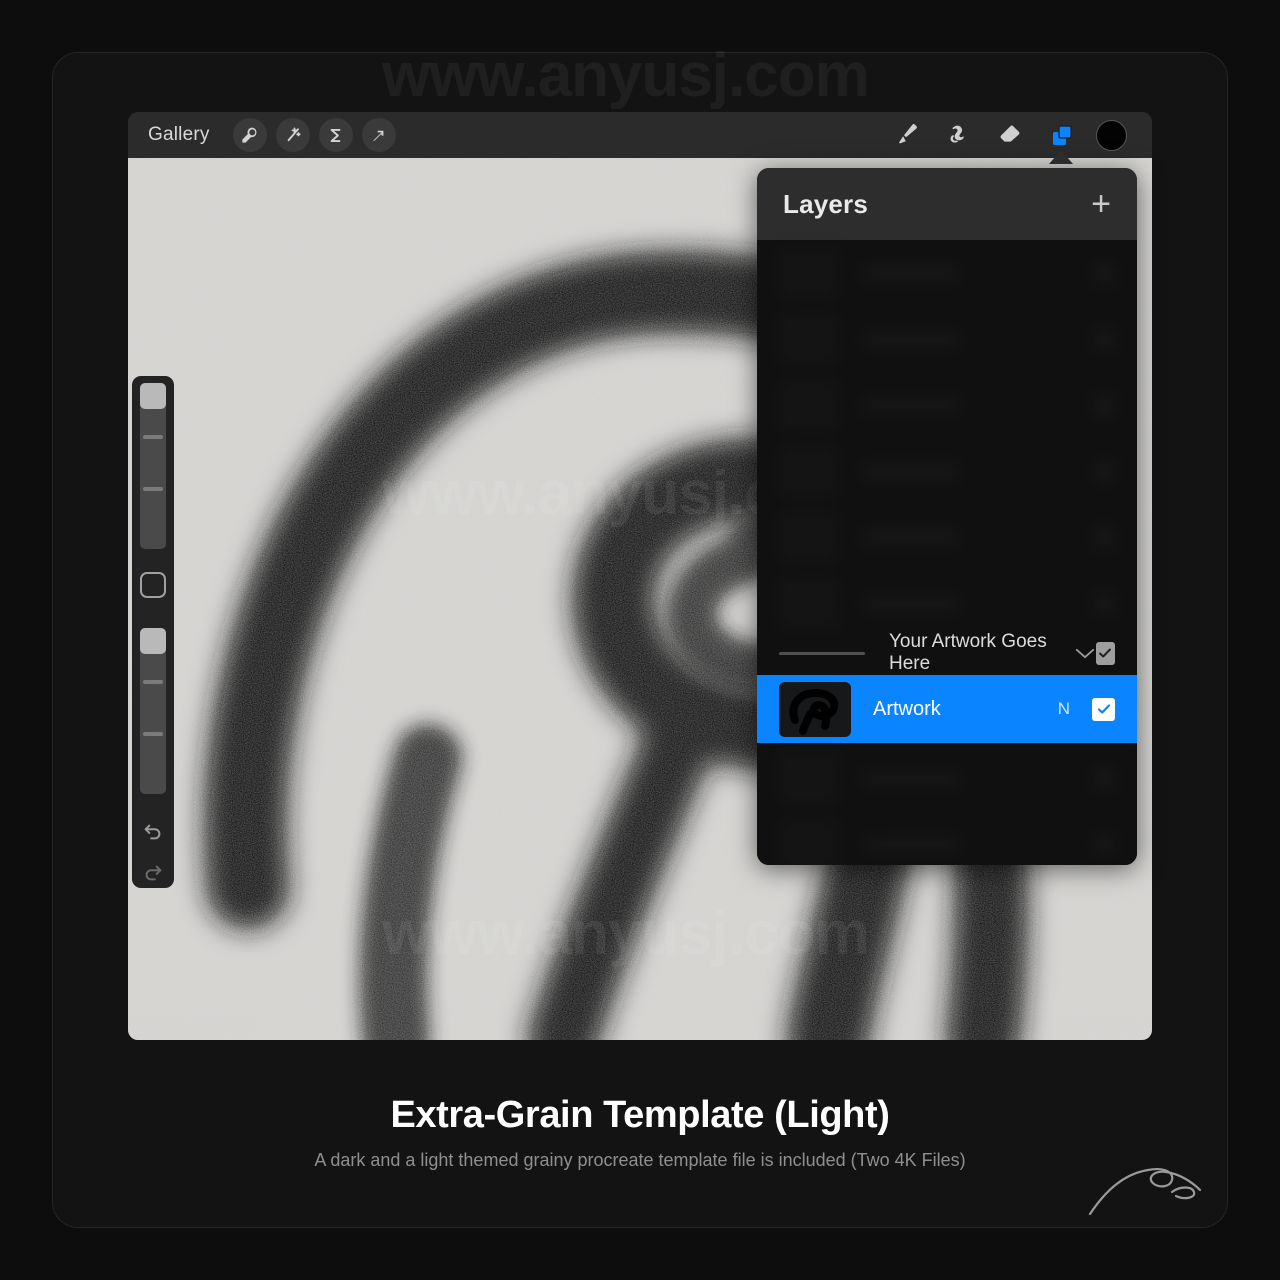 The width and height of the screenshot is (1280, 1280). Describe the element at coordinates (907, 708) in the screenshot. I see `layer-row-artwork-label: Artwork` at that location.